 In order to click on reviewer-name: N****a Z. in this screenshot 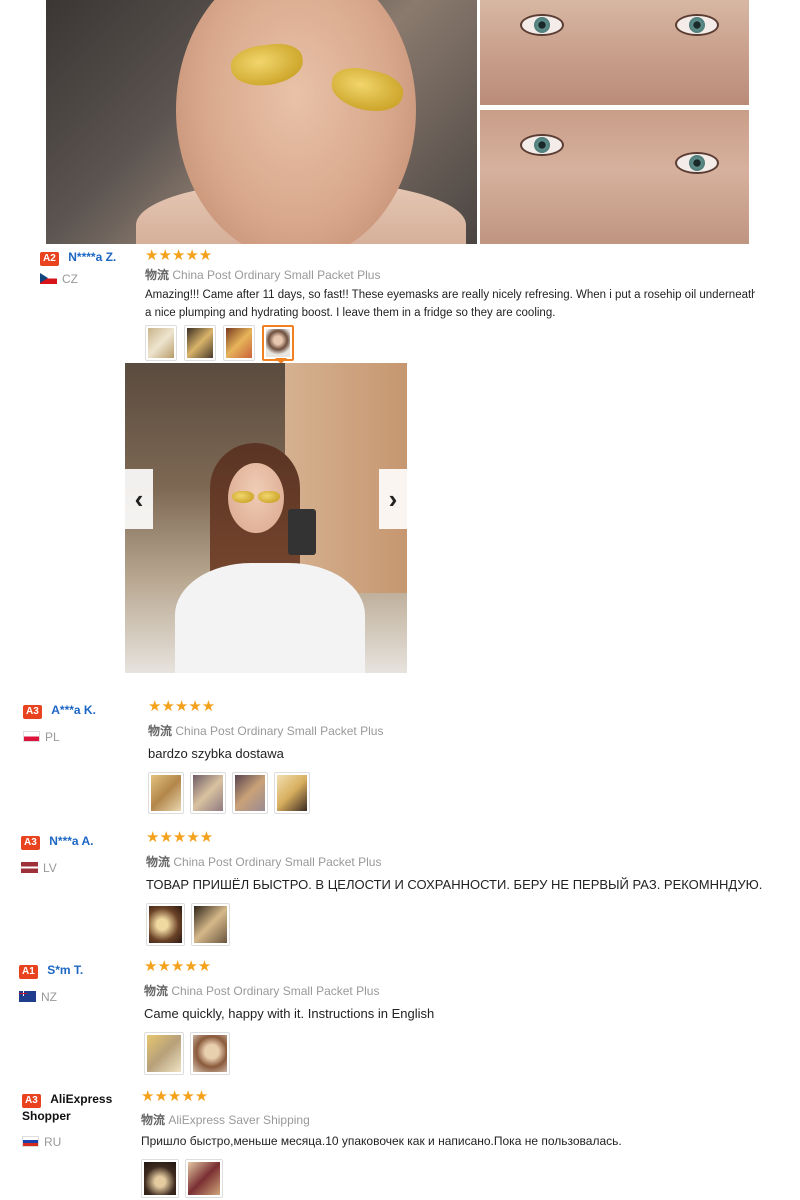, I will do `click(92, 257)`.